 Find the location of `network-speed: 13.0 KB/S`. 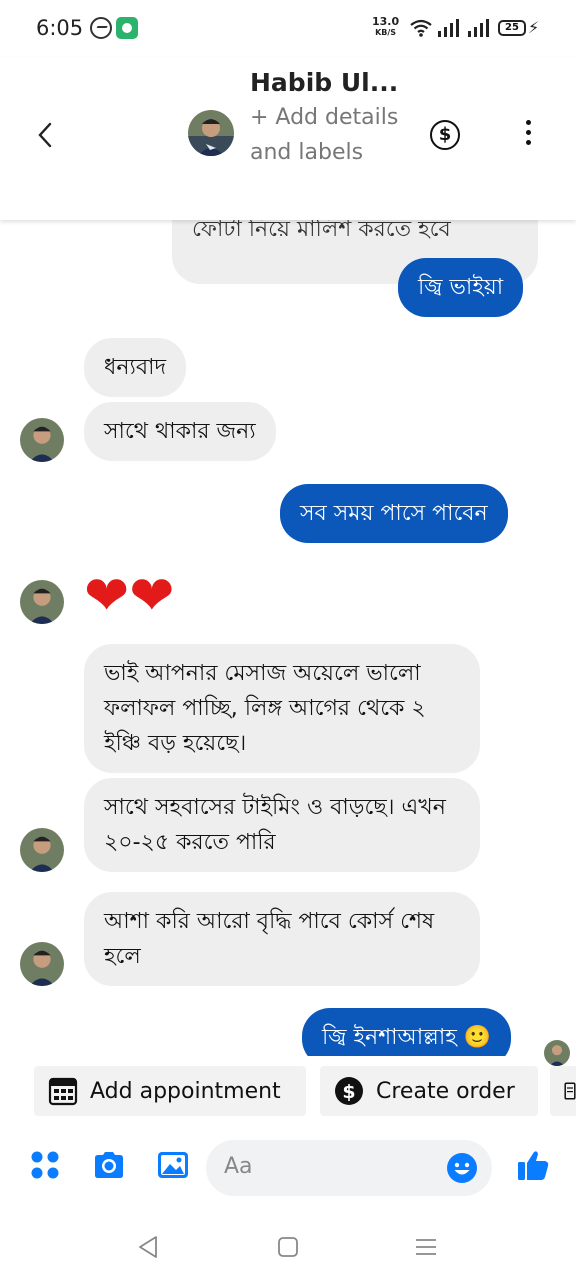

network-speed: 13.0 KB/S is located at coordinates (385, 27).